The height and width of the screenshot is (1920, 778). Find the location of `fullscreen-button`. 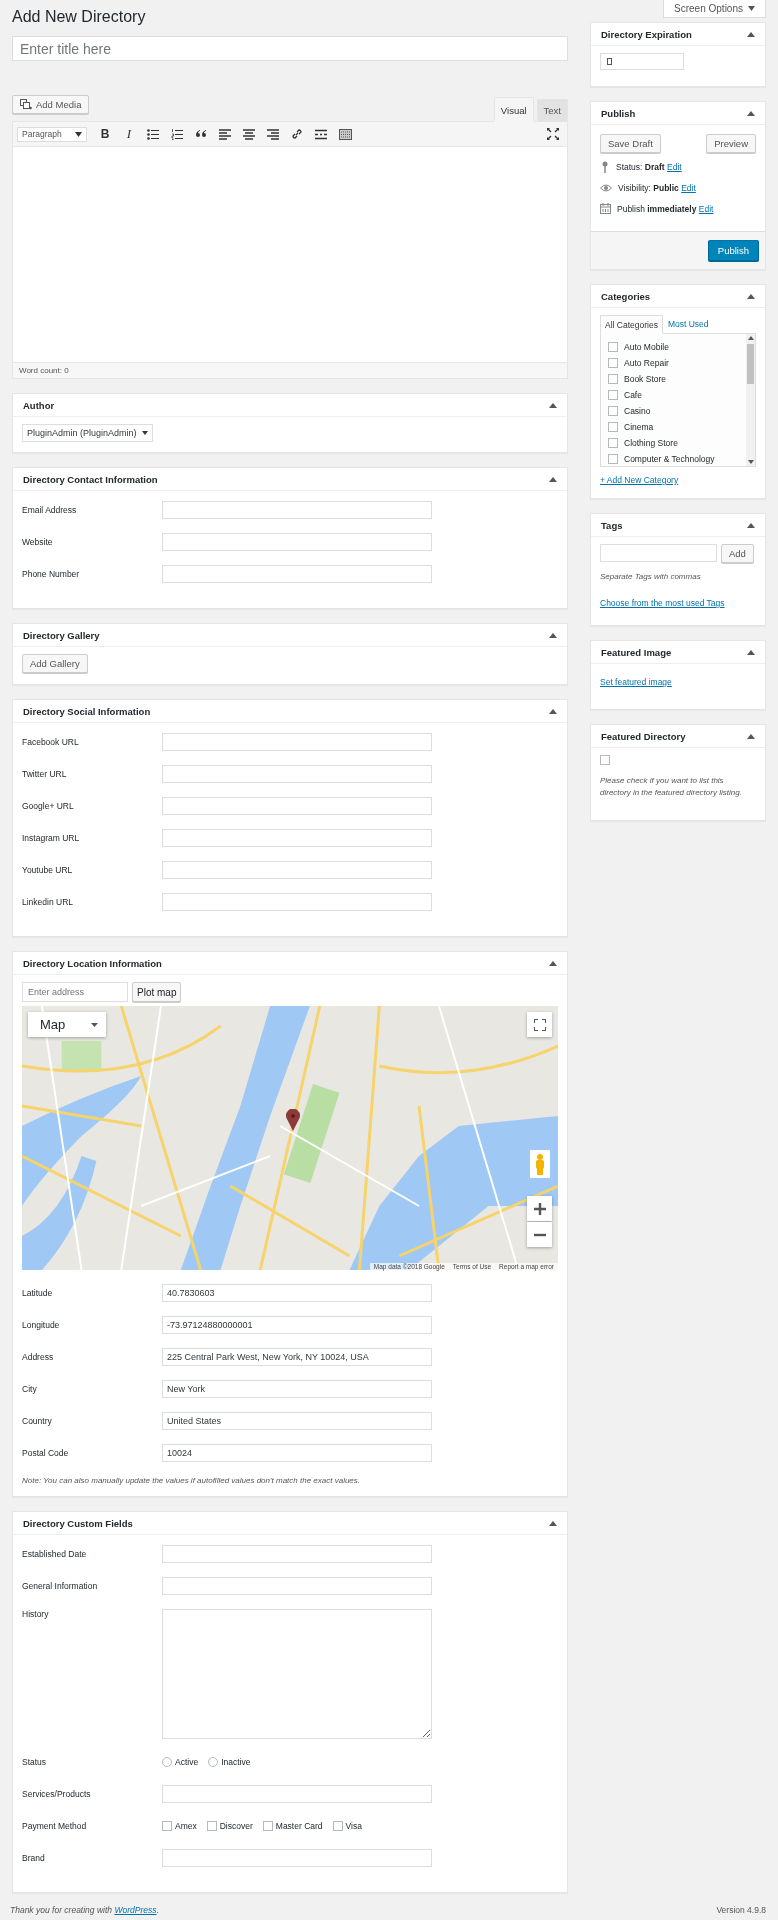

fullscreen-button is located at coordinates (539, 1024).